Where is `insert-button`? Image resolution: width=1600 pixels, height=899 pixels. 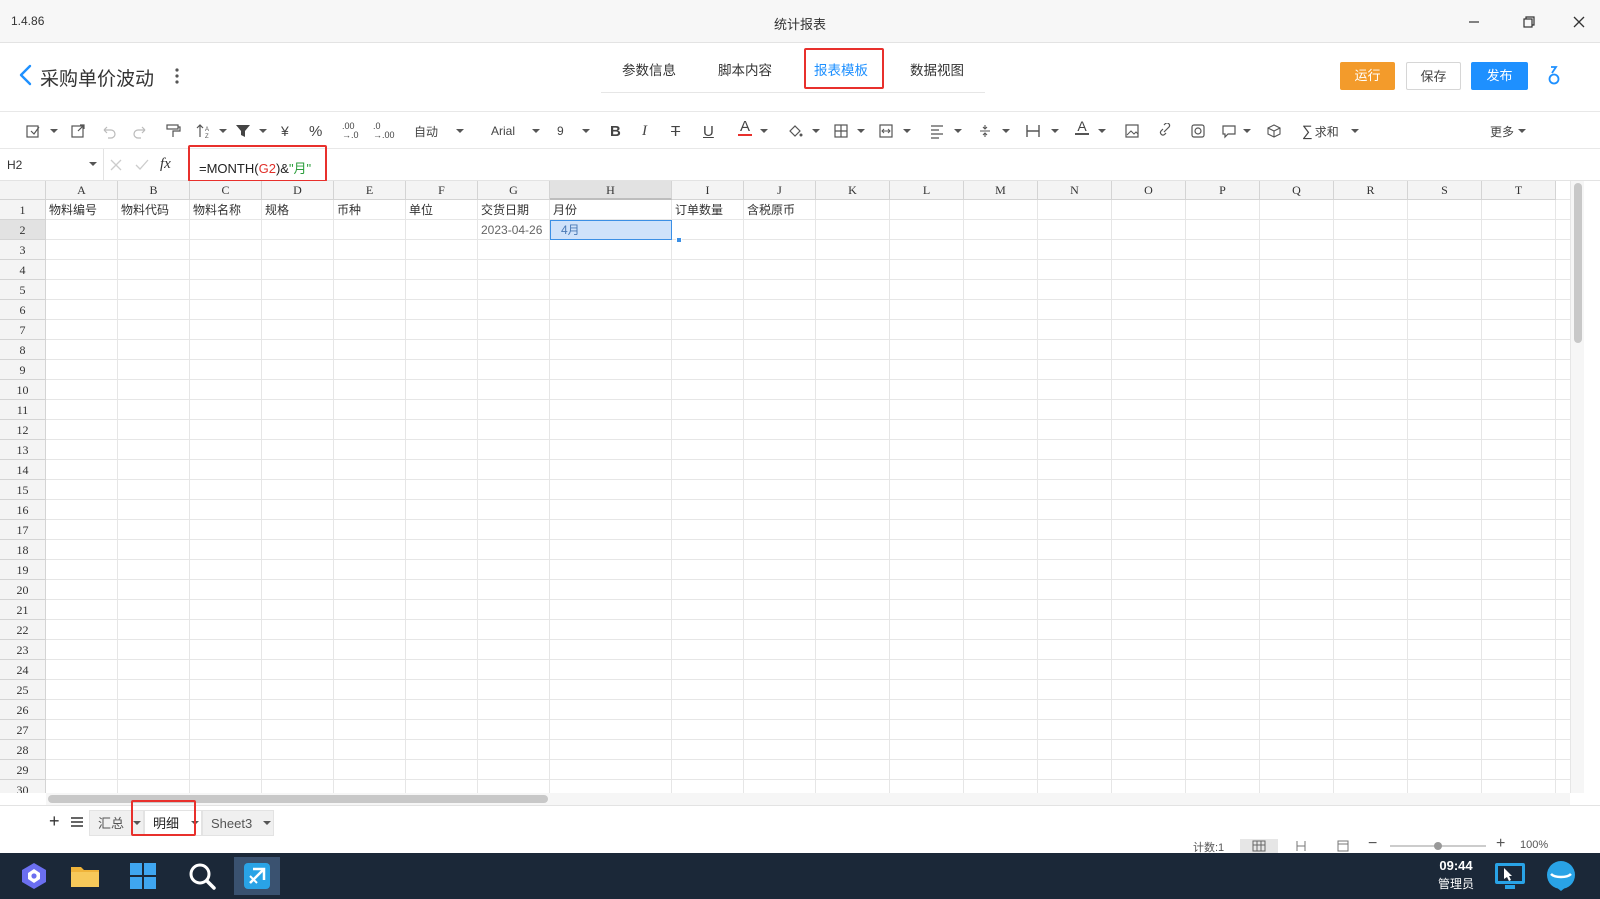
insert-button is located at coordinates (33, 131).